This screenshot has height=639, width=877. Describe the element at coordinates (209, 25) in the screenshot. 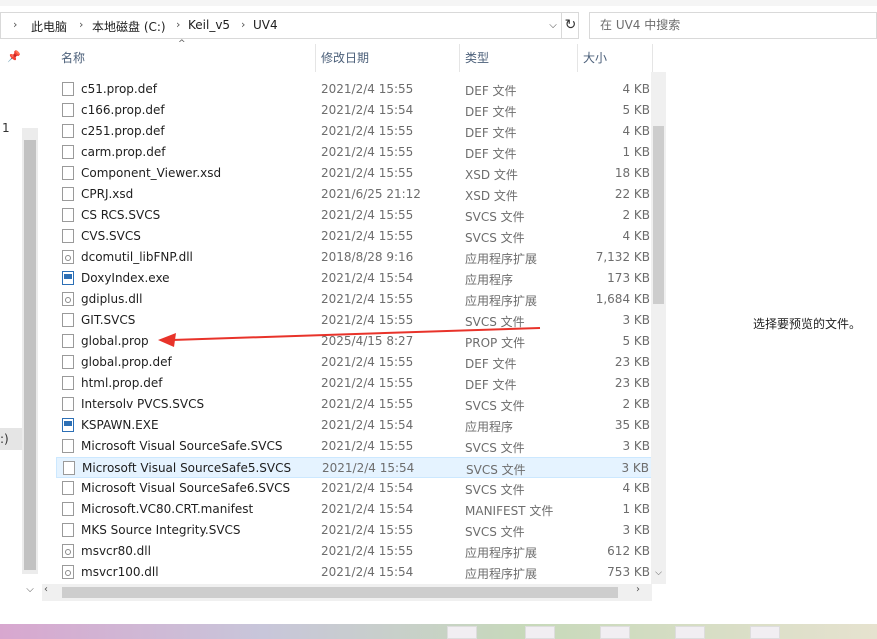

I see `breadcrumb-item-keil: Keil_v5` at that location.